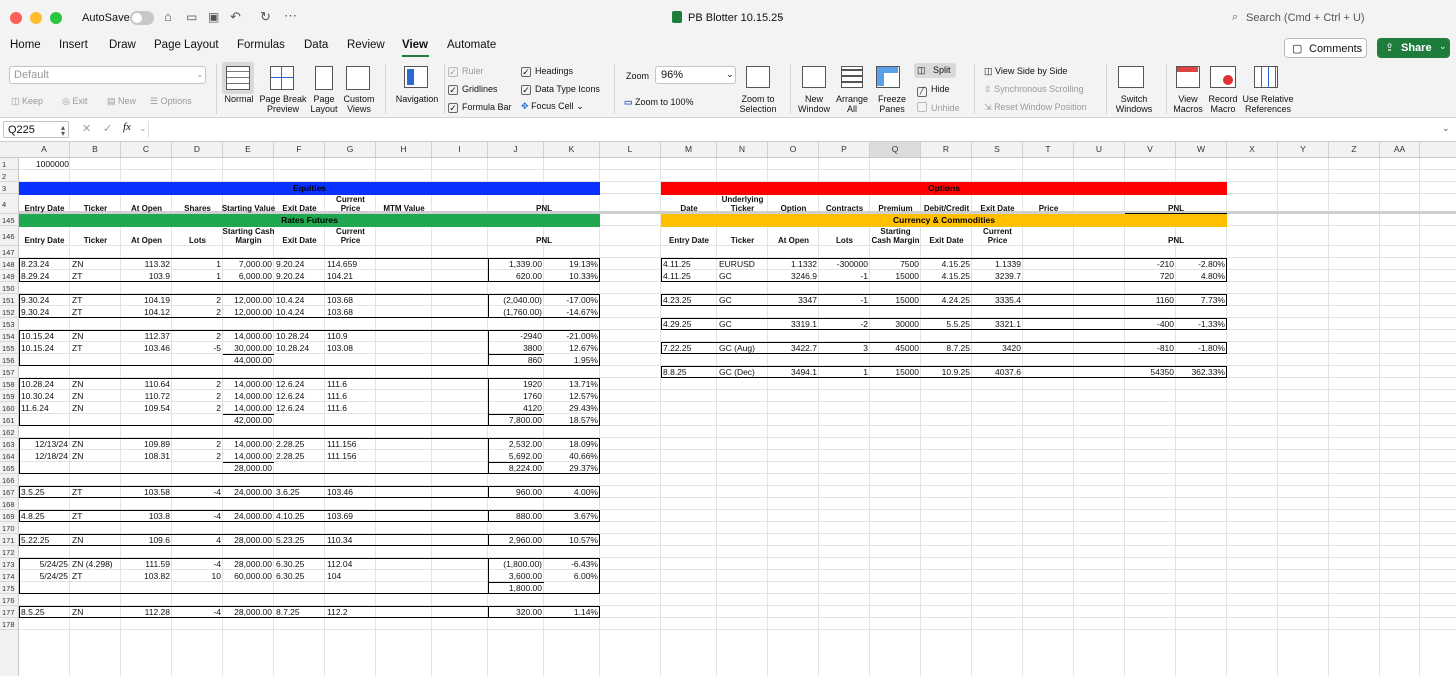  Describe the element at coordinates (9, 264) in the screenshot. I see `row-header-148: 148` at that location.